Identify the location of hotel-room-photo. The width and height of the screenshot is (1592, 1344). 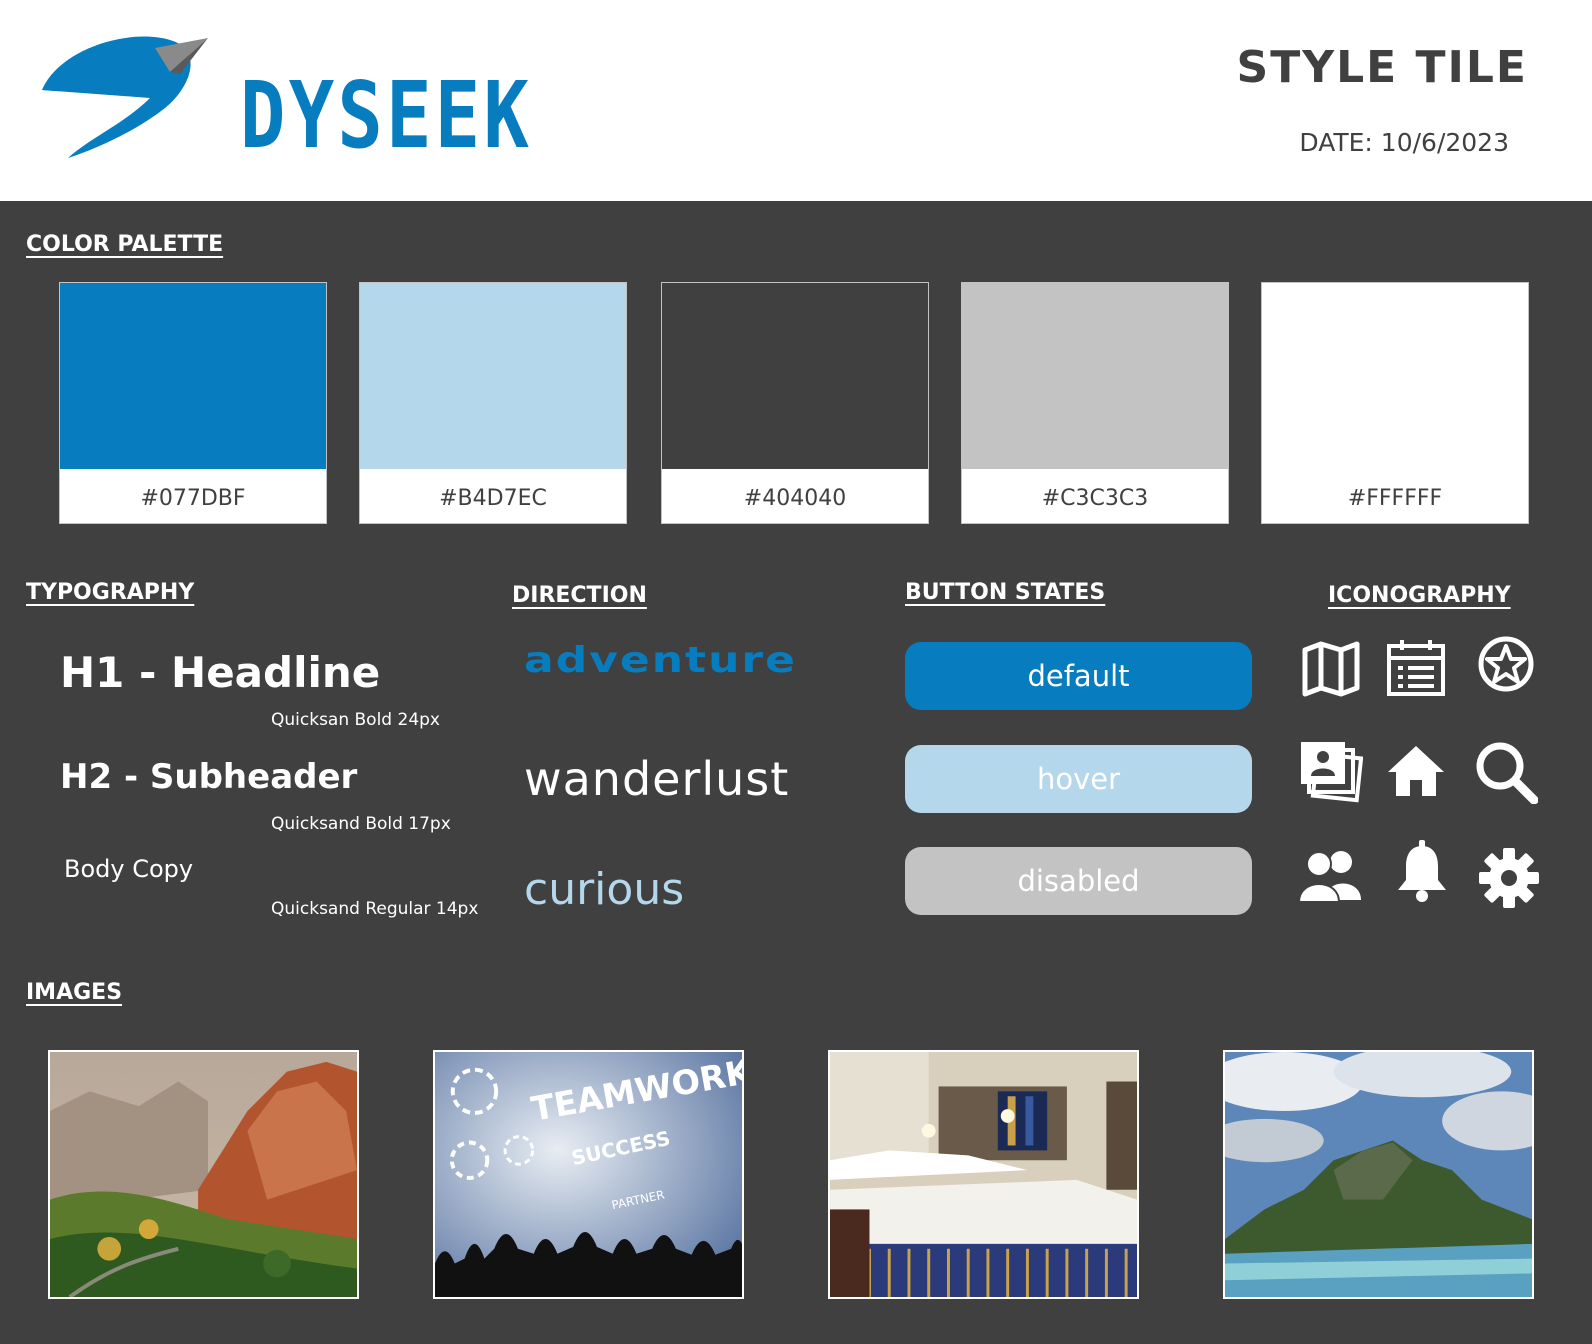
(983, 1174).